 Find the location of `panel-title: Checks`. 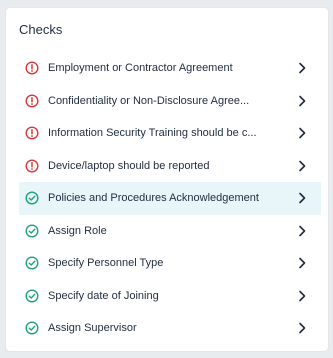

panel-title: Checks is located at coordinates (41, 29).